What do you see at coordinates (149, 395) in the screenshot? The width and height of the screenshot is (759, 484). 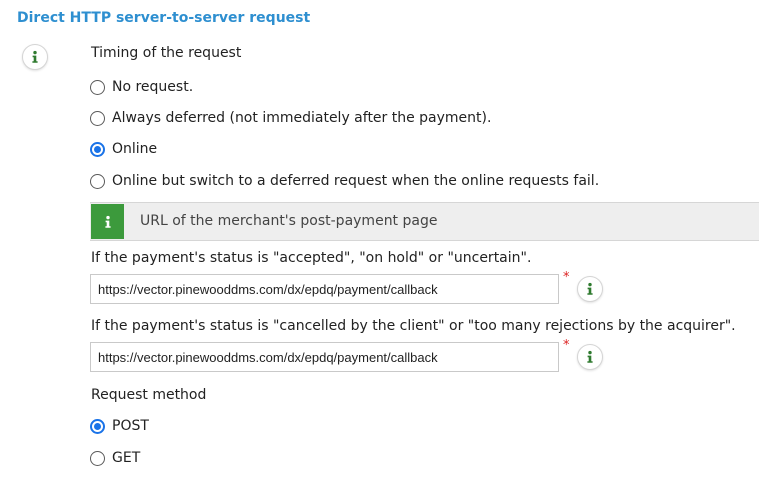 I see `request-method-label: Request method` at bounding box center [149, 395].